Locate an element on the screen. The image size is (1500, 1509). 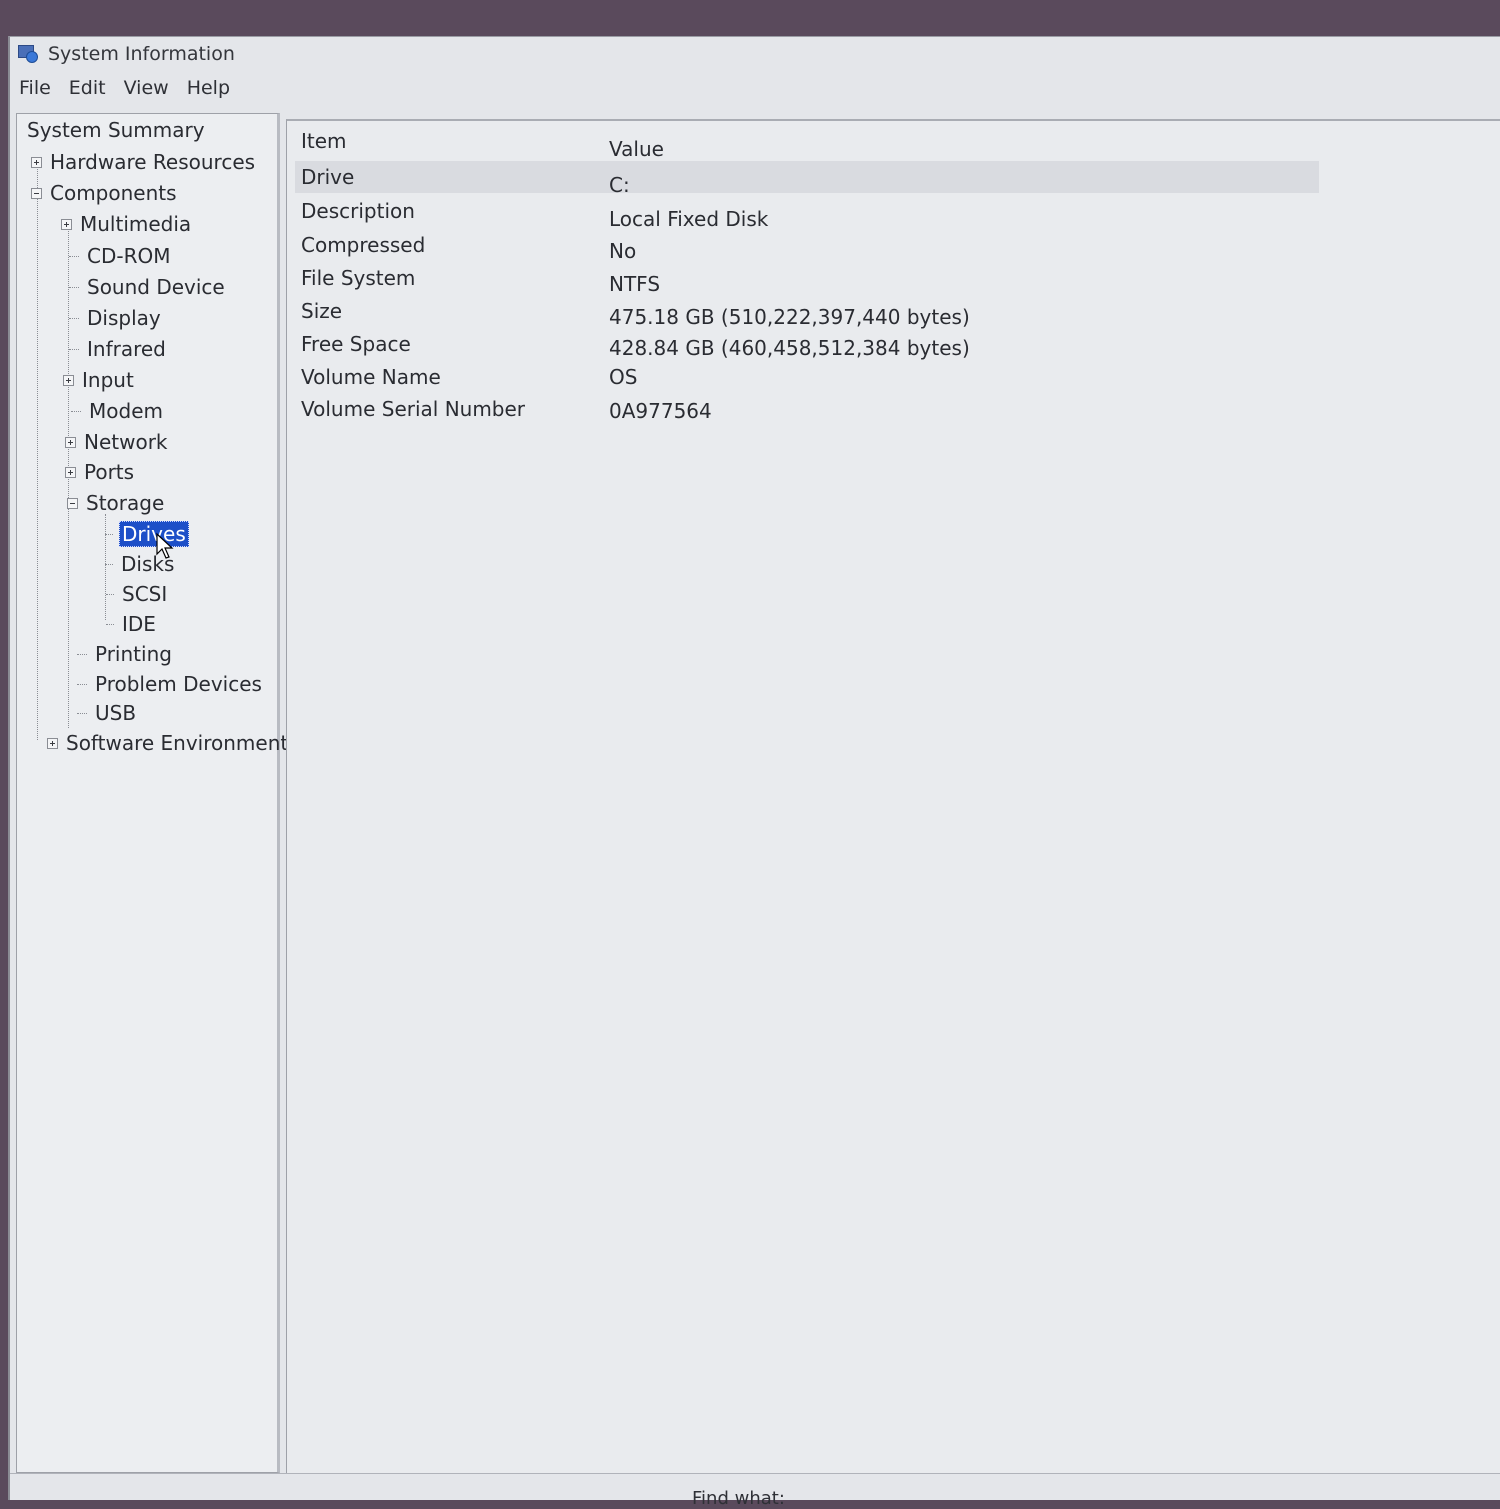
column-header-item: Item is located at coordinates (324, 141).